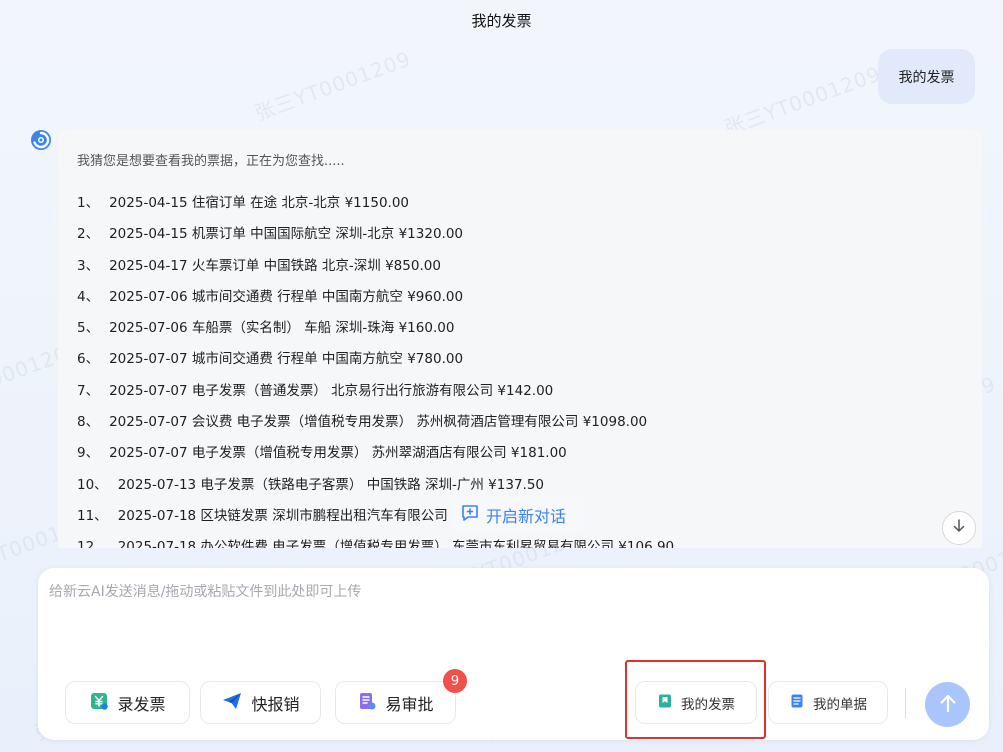  I want to click on record-number: 5、, so click(88, 328).